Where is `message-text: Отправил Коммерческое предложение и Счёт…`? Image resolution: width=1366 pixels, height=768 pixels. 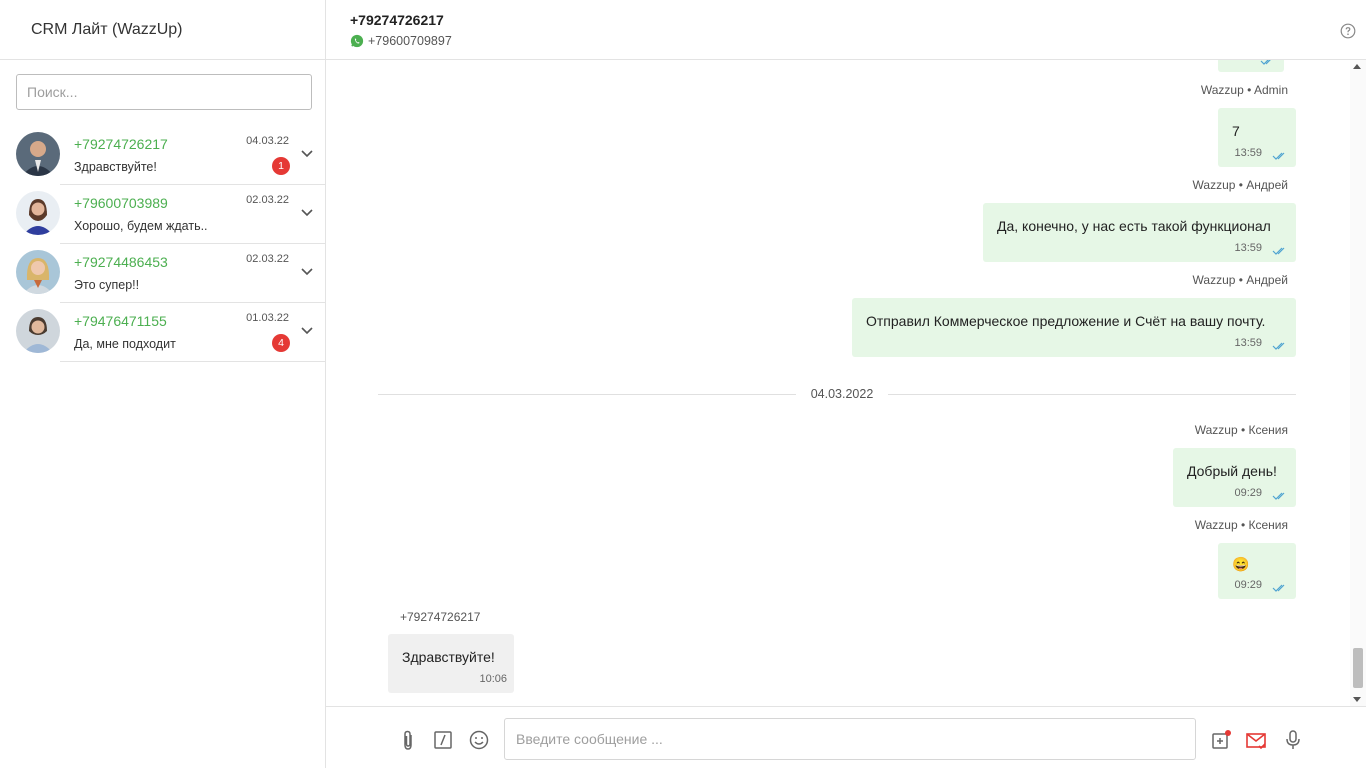
message-text: Отправил Коммерческое предложение и Счёт… is located at coordinates (1066, 321).